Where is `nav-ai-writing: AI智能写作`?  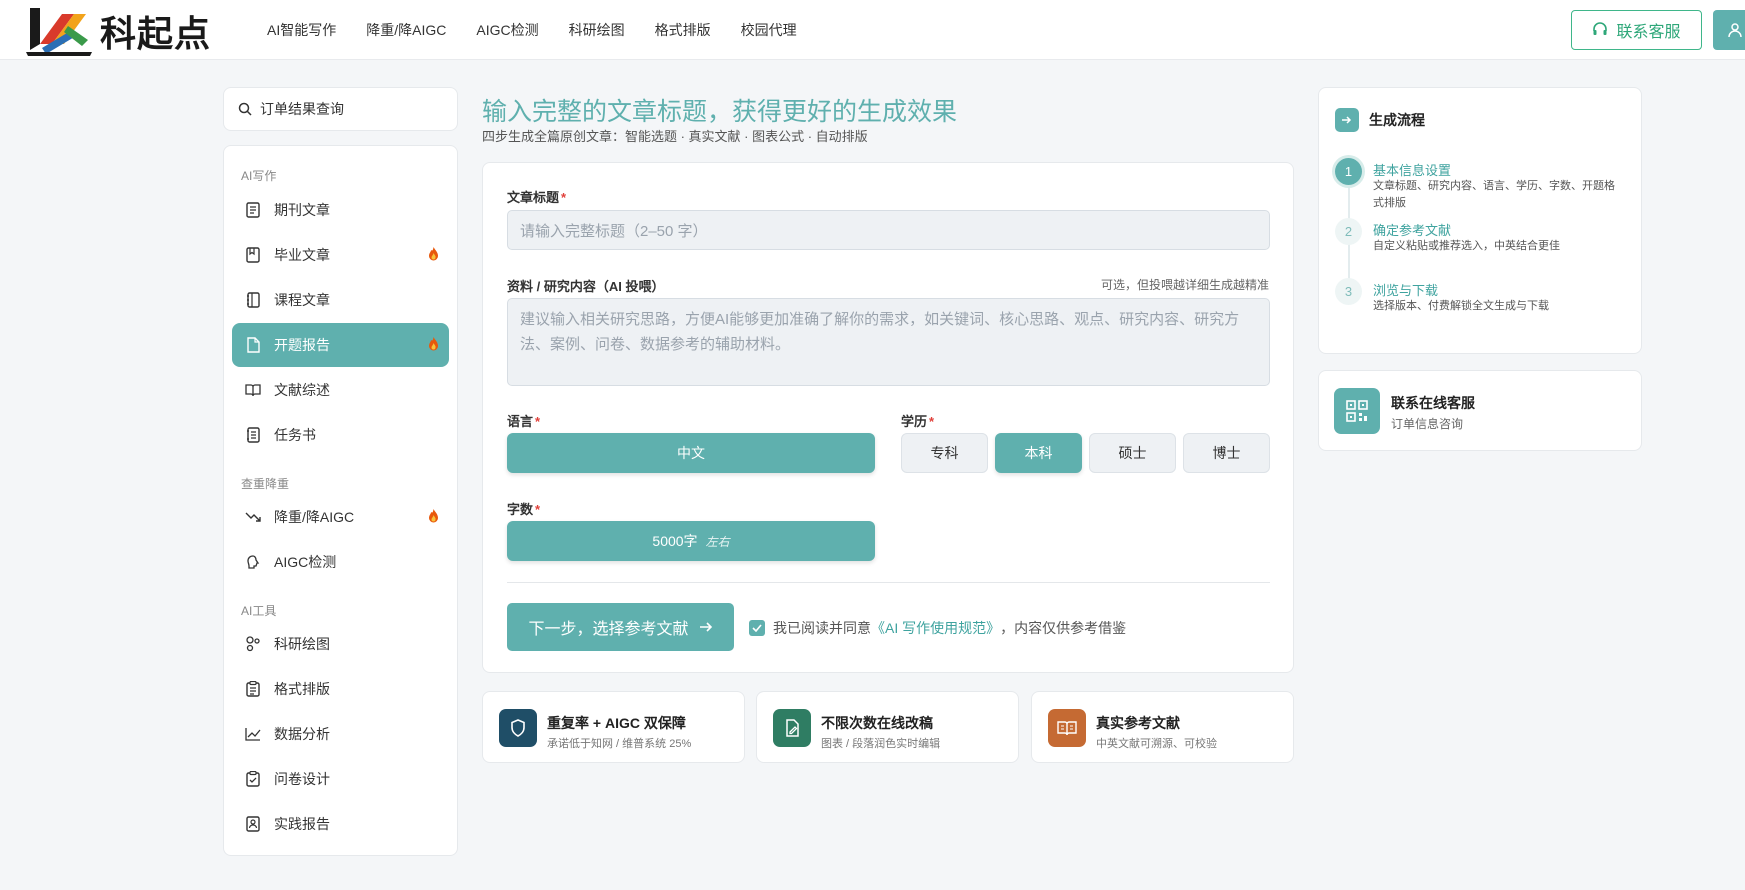
nav-ai-writing: AI智能写作 is located at coordinates (301, 30).